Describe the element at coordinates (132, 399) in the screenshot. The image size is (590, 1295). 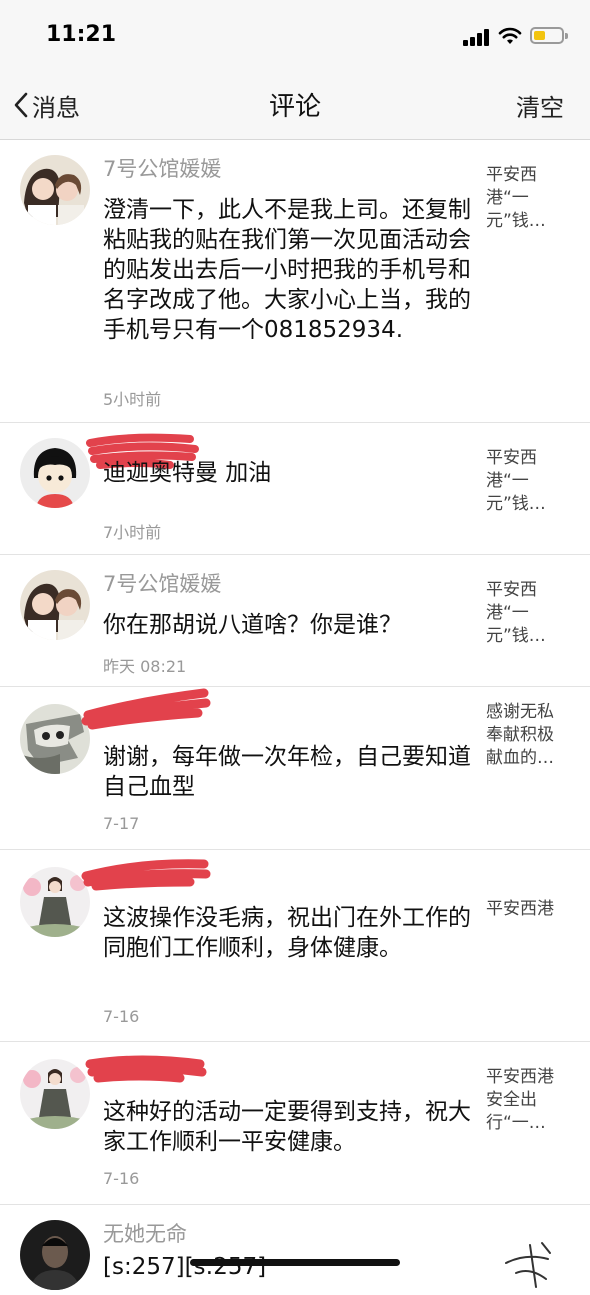
I see `comment-time: 5小时前` at that location.